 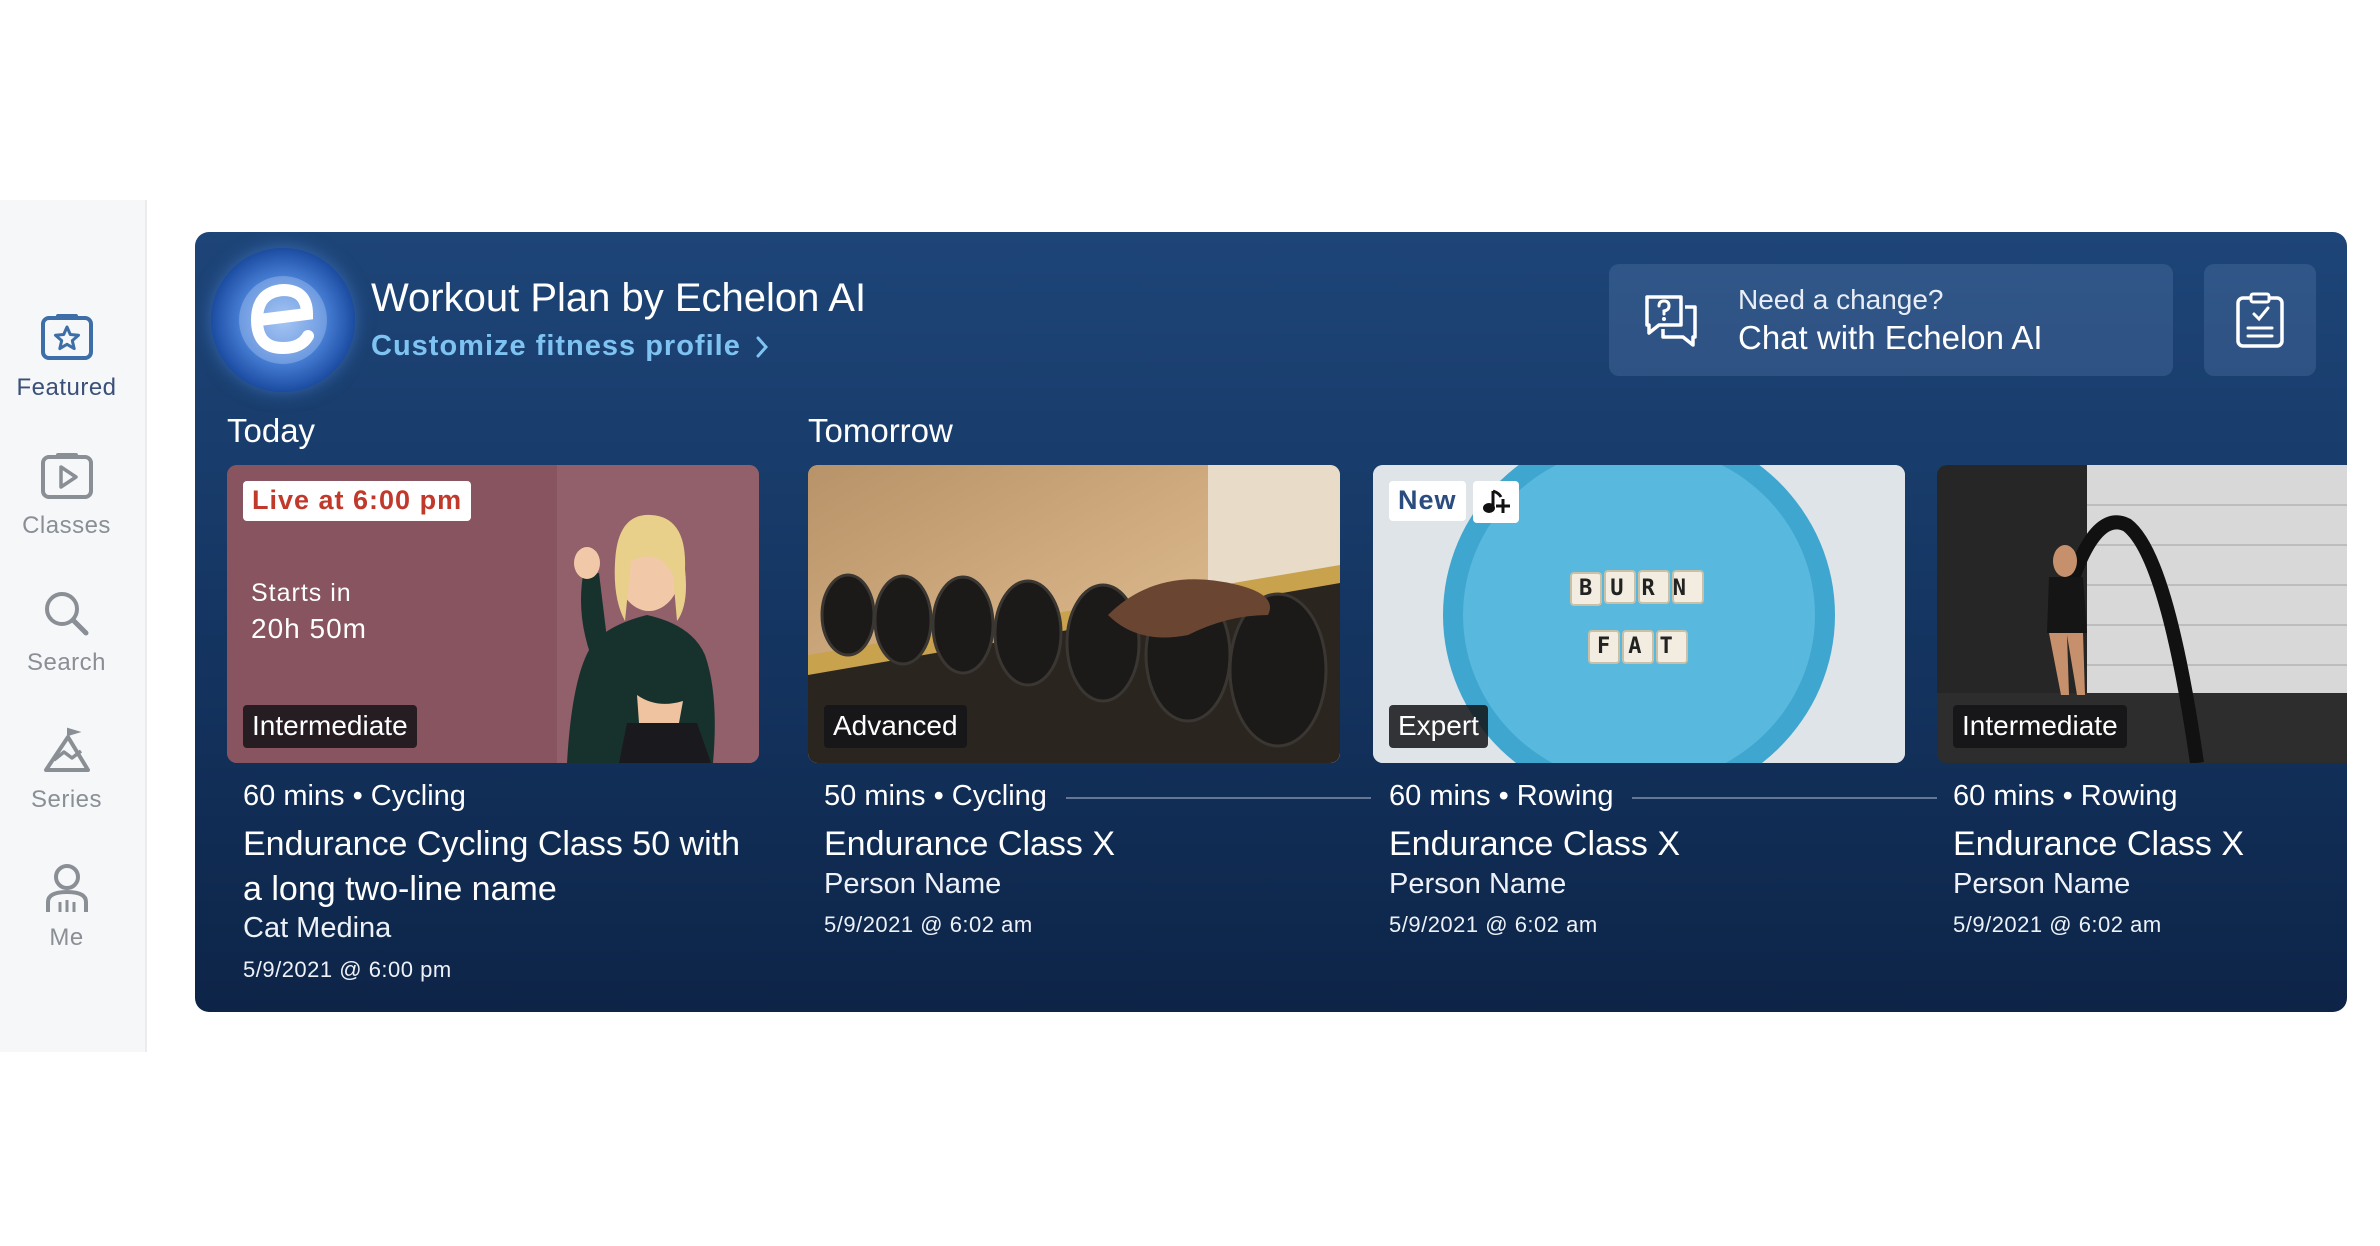 I want to click on class-card-3-thumbnail: BURN FAT New Expert, so click(x=1639, y=614).